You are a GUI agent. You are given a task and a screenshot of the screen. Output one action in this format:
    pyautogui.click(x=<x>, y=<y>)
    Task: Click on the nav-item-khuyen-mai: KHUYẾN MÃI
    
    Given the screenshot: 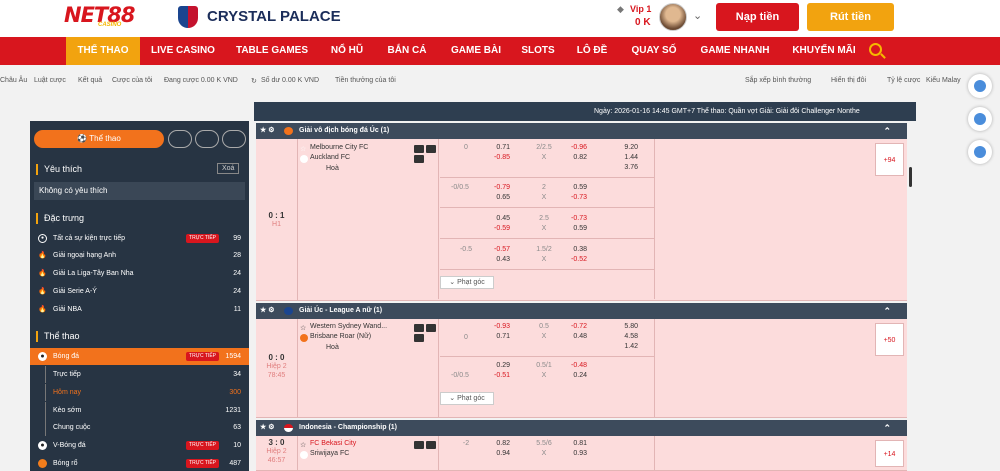 What is the action you would take?
    pyautogui.click(x=824, y=51)
    